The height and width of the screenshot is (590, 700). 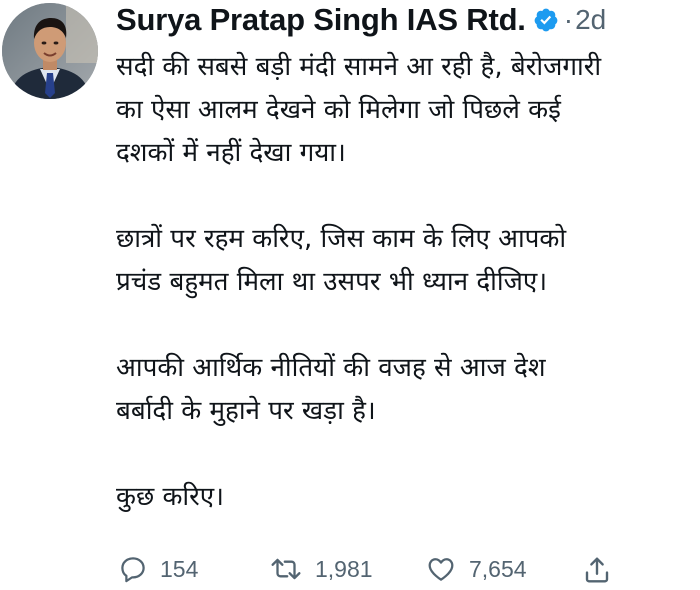 What do you see at coordinates (231, 153) in the screenshot?
I see `tweet-line: दशकों में नहीं देखा गया।` at bounding box center [231, 153].